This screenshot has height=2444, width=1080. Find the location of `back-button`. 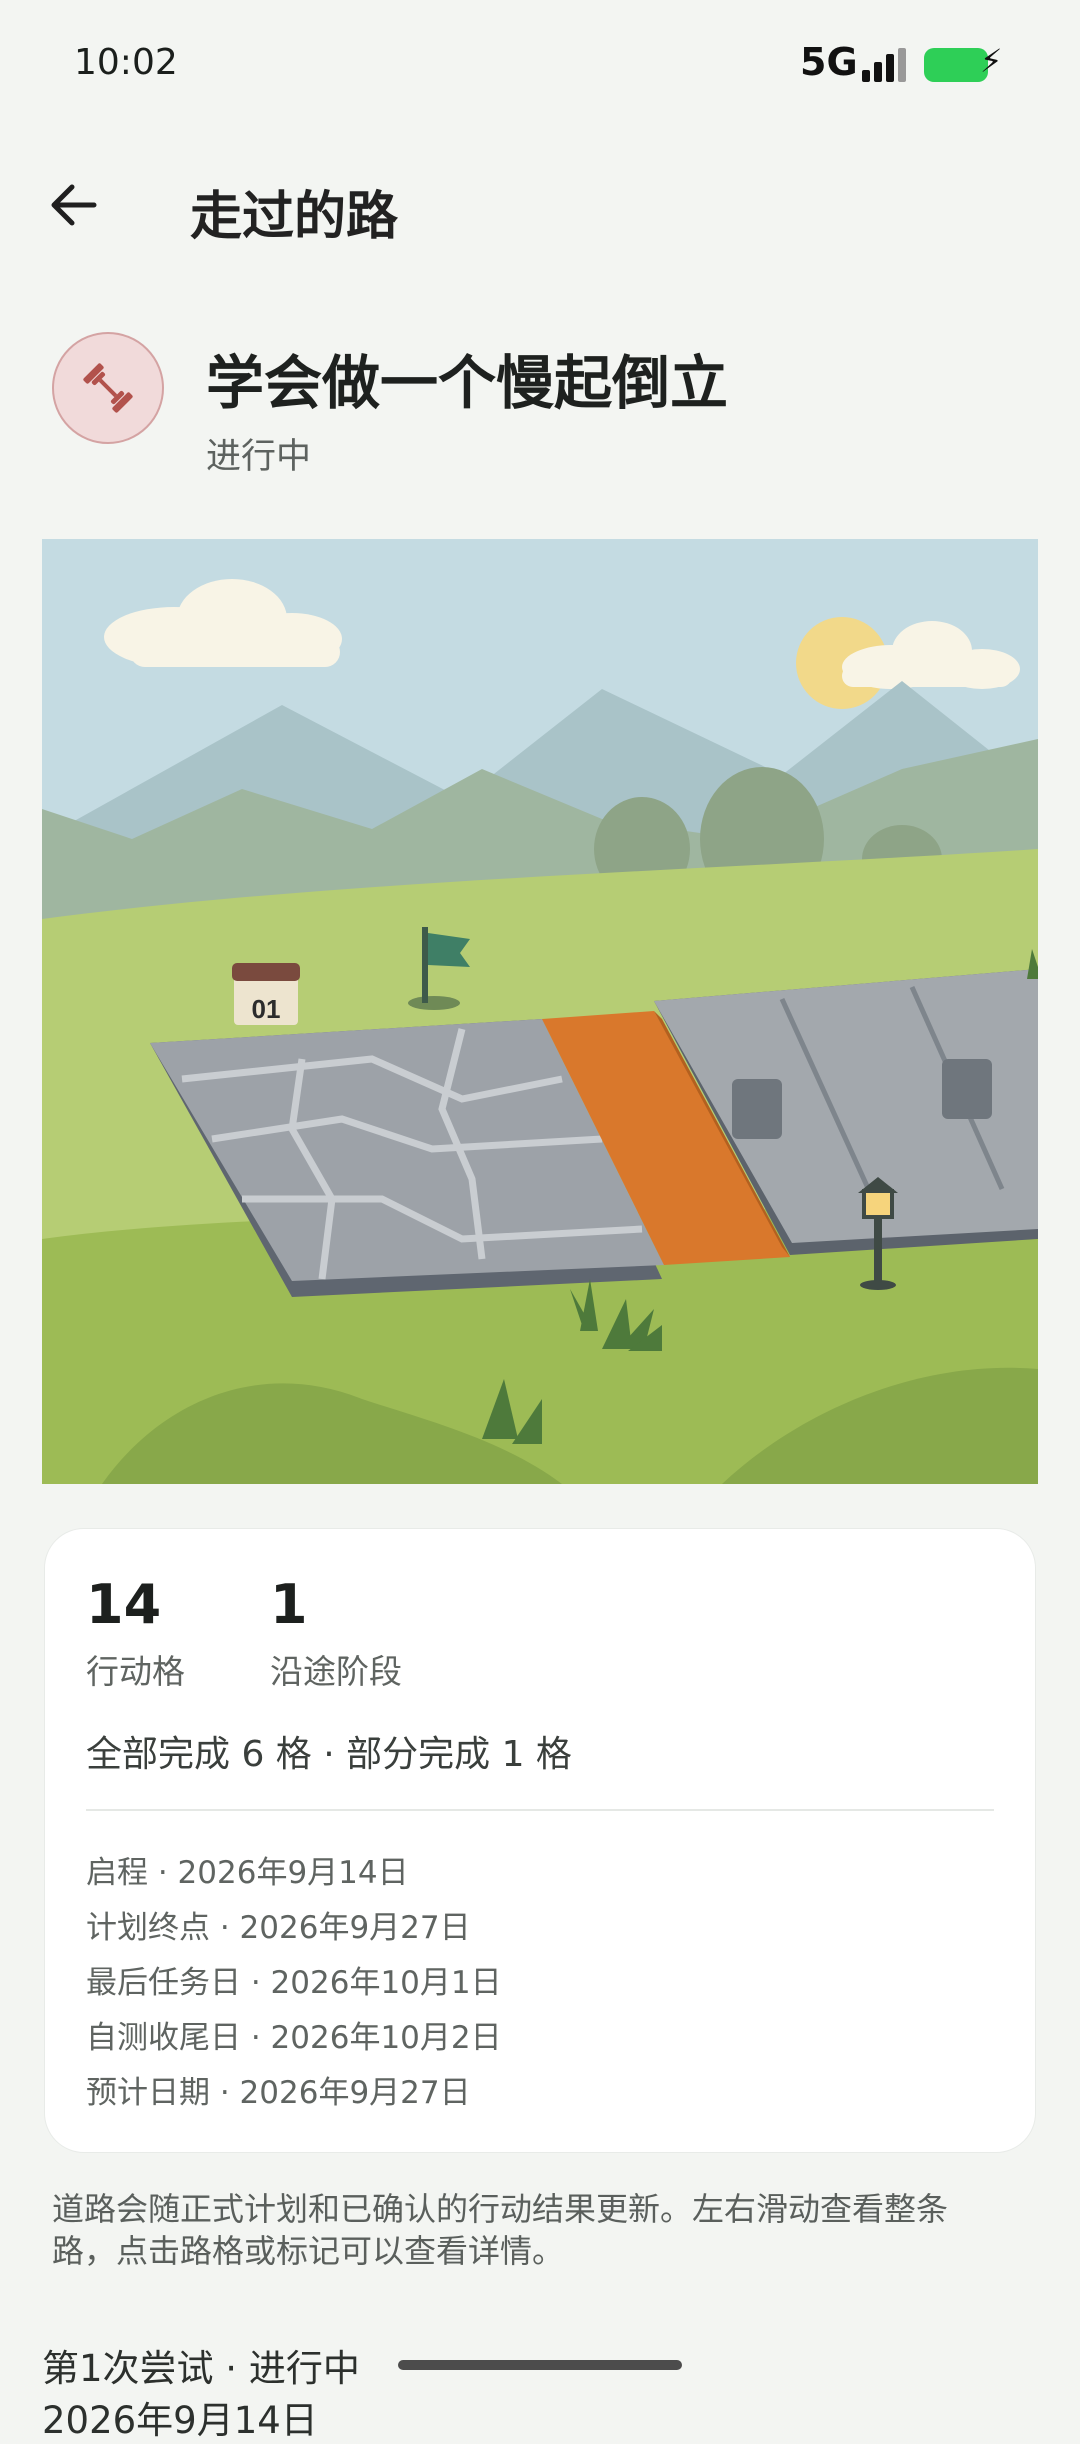

back-button is located at coordinates (74, 205).